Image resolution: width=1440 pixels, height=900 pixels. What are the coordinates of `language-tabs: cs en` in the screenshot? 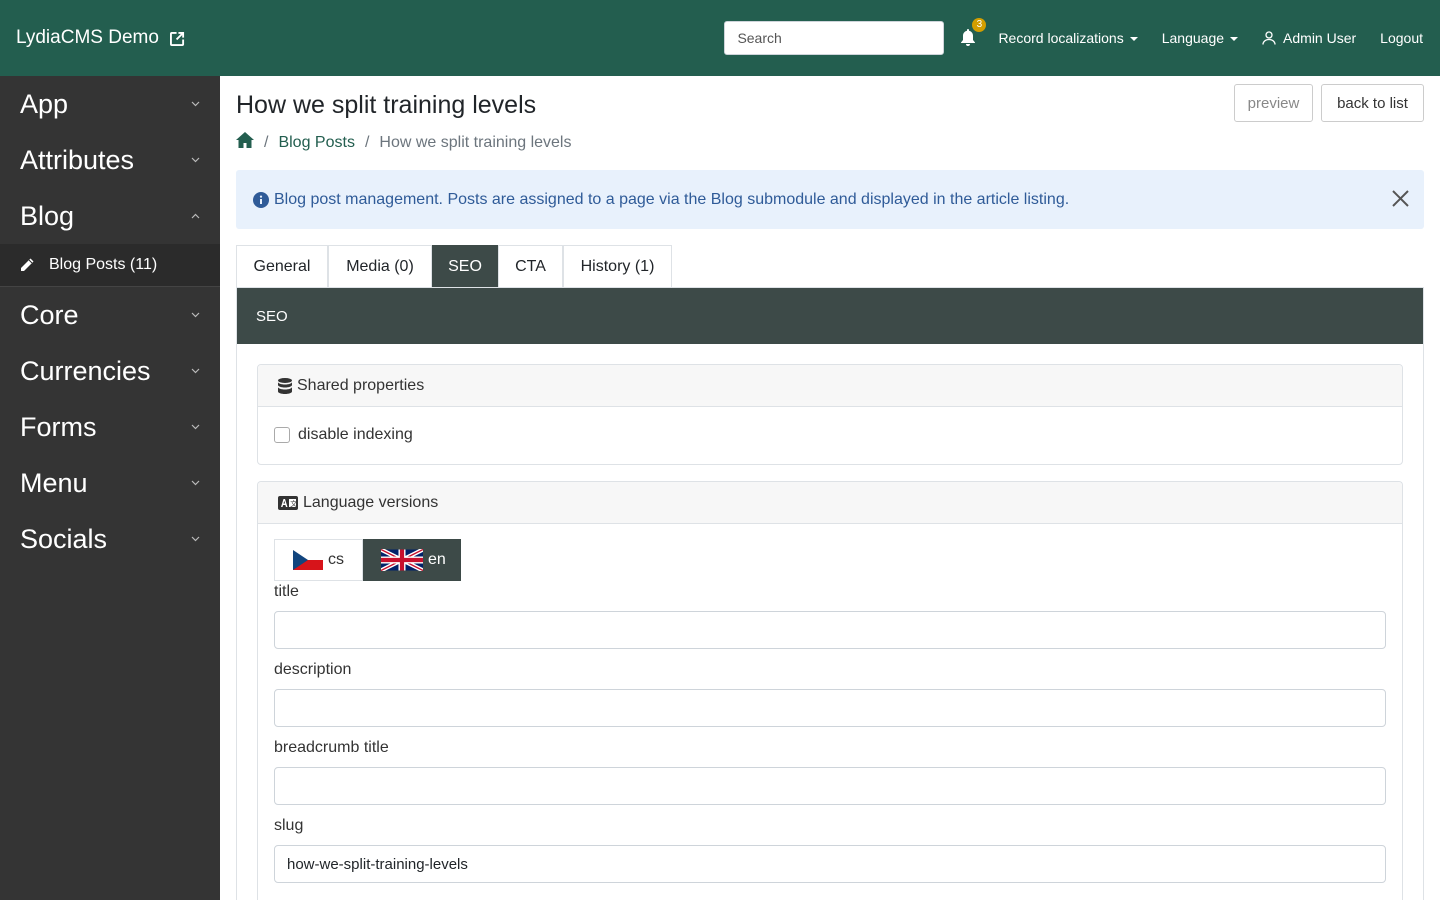 It's located at (367, 560).